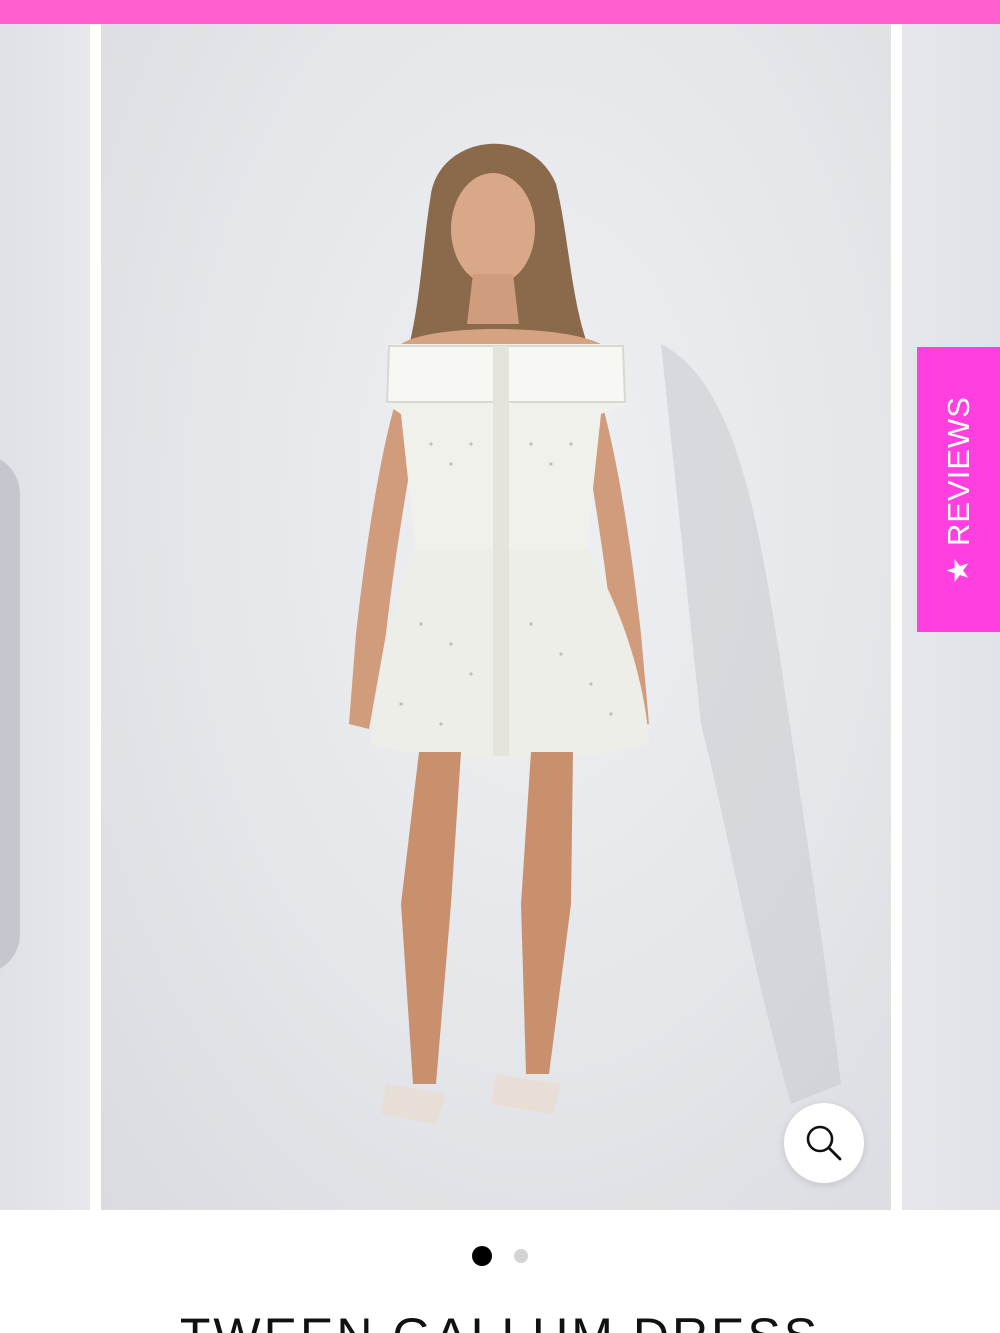 This screenshot has height=1333, width=1000. What do you see at coordinates (500, 1256) in the screenshot?
I see `carousel-pagination` at bounding box center [500, 1256].